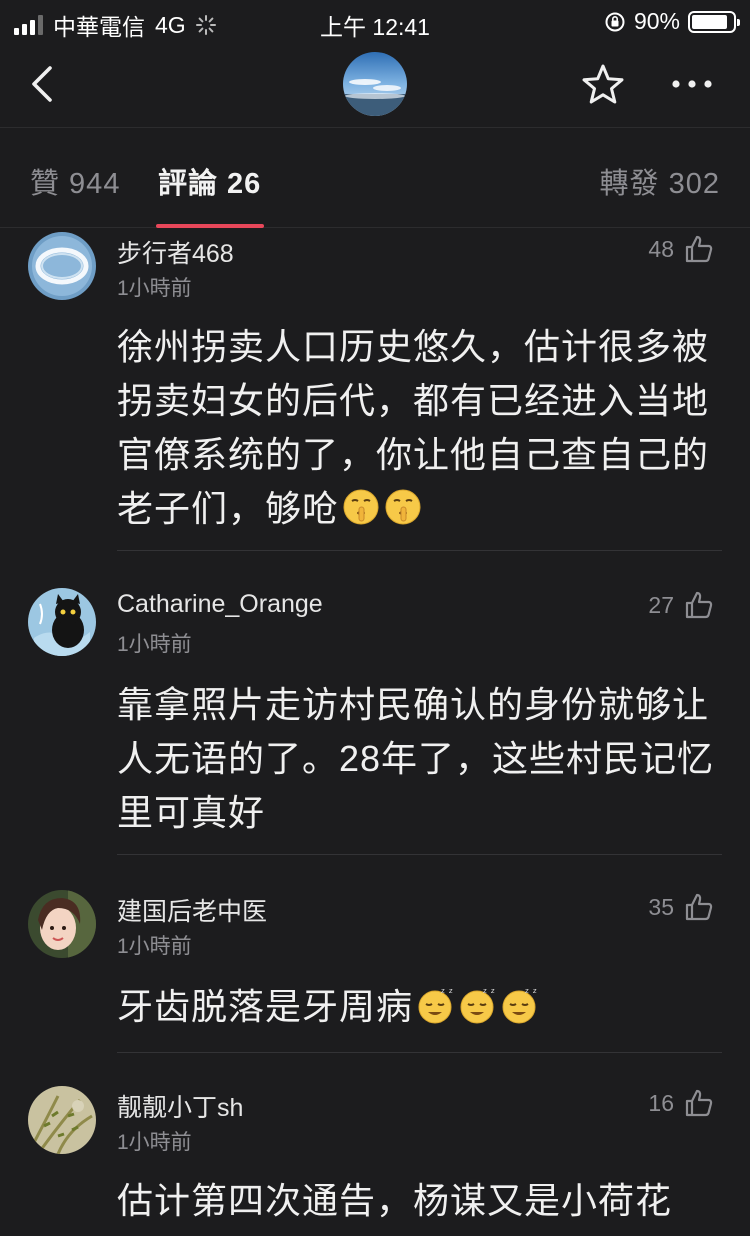 The image size is (750, 1236). Describe the element at coordinates (375, 178) in the screenshot. I see `tab-bar: 贊 944 評論 26 轉發 302` at that location.